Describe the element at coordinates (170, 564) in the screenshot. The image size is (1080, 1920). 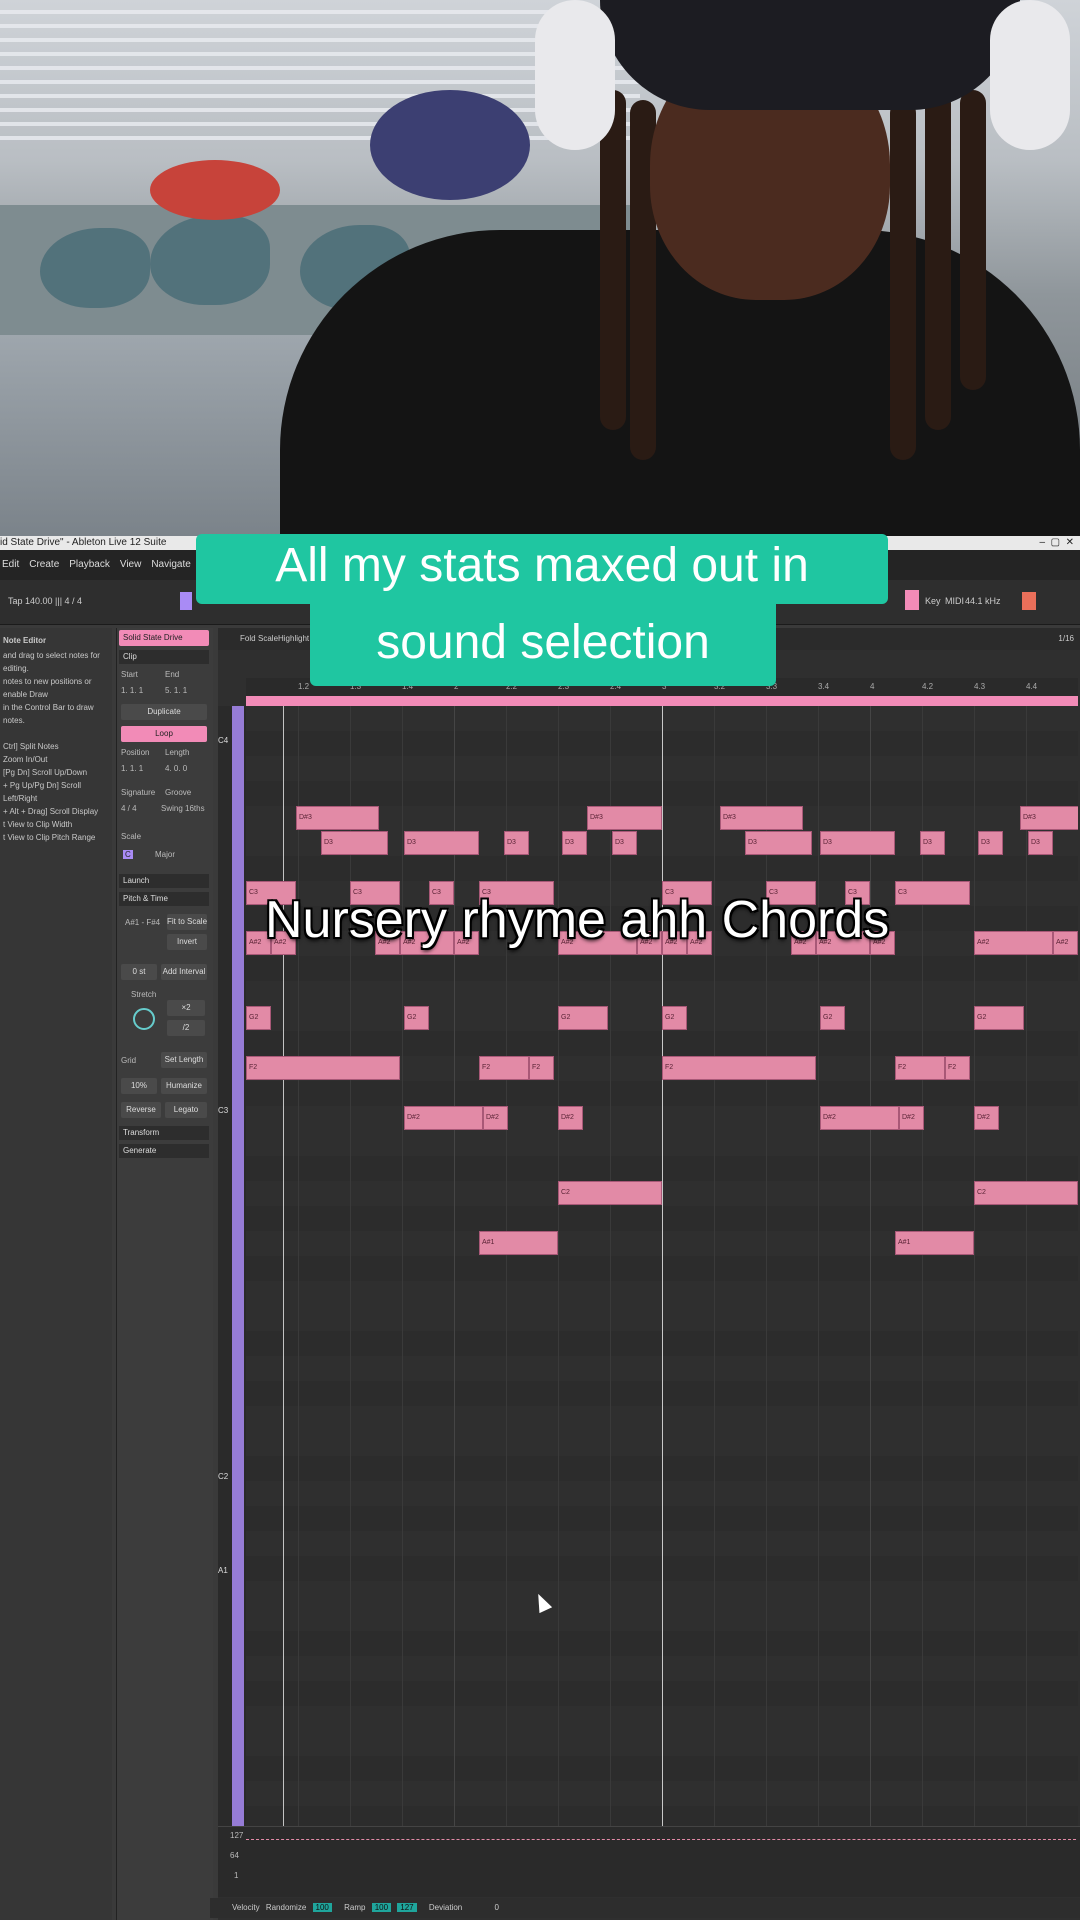
I see `menu-item-navigate: Navigate` at that location.